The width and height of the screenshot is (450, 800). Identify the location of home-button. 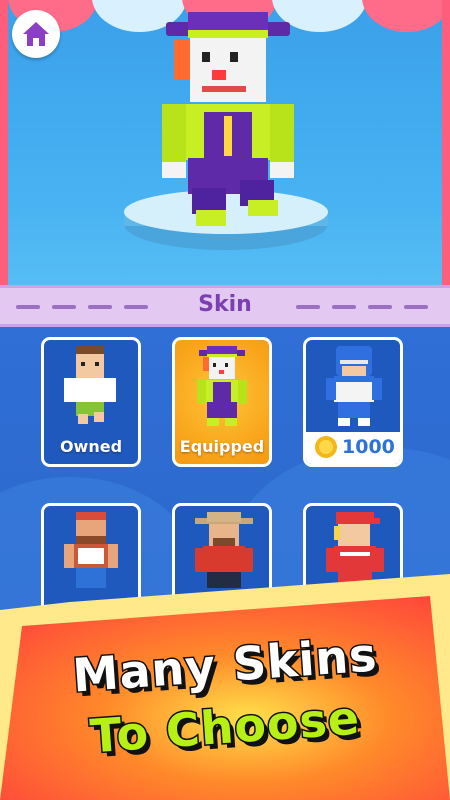
(36, 34).